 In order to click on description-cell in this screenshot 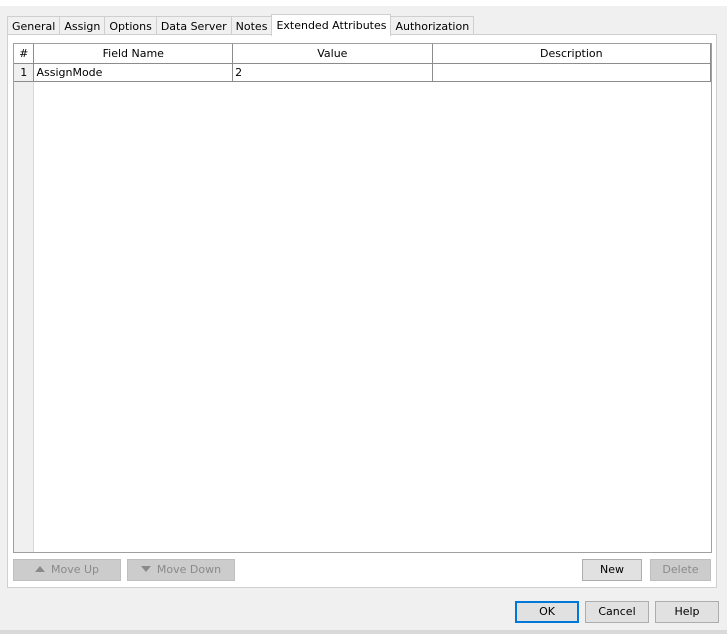, I will do `click(571, 72)`.